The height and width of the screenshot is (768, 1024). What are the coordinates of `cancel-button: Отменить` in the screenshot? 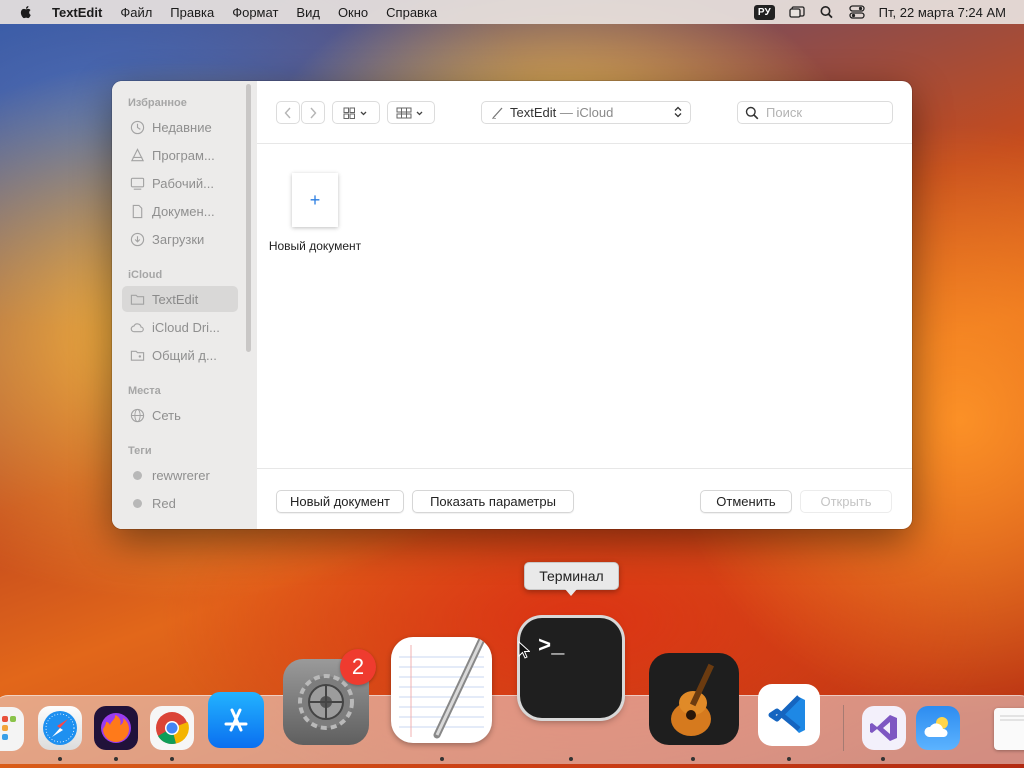 It's located at (746, 501).